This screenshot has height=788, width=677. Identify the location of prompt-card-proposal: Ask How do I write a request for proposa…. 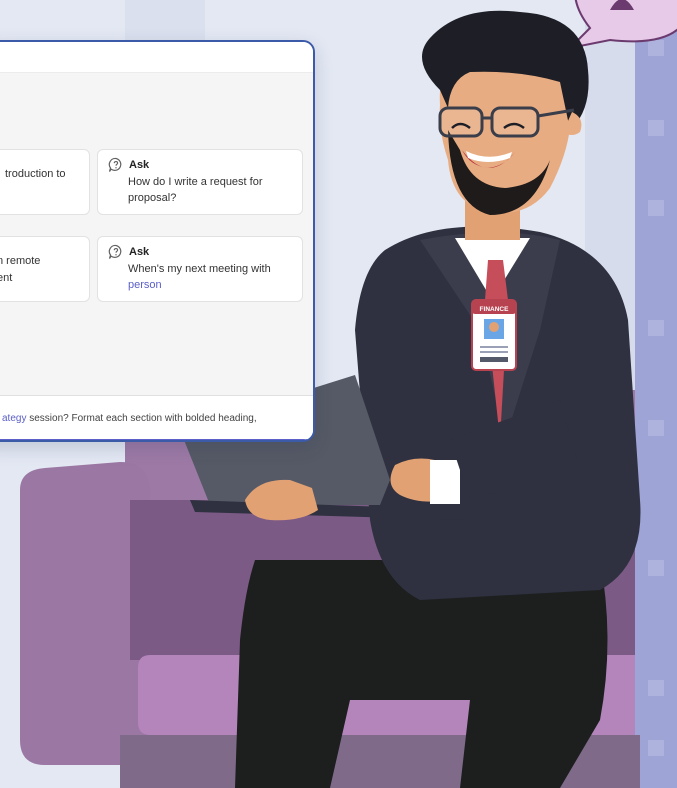
(200, 182).